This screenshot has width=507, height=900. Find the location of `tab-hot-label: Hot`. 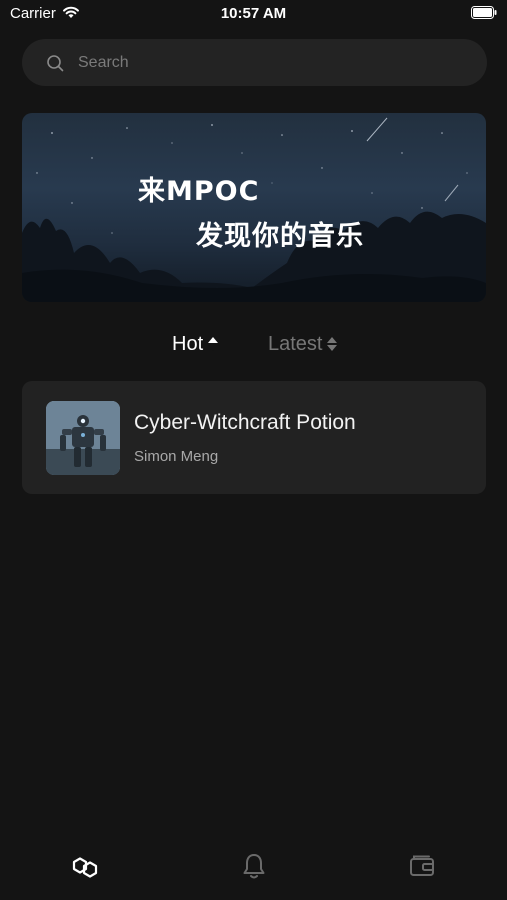

tab-hot-label: Hot is located at coordinates (188, 343).